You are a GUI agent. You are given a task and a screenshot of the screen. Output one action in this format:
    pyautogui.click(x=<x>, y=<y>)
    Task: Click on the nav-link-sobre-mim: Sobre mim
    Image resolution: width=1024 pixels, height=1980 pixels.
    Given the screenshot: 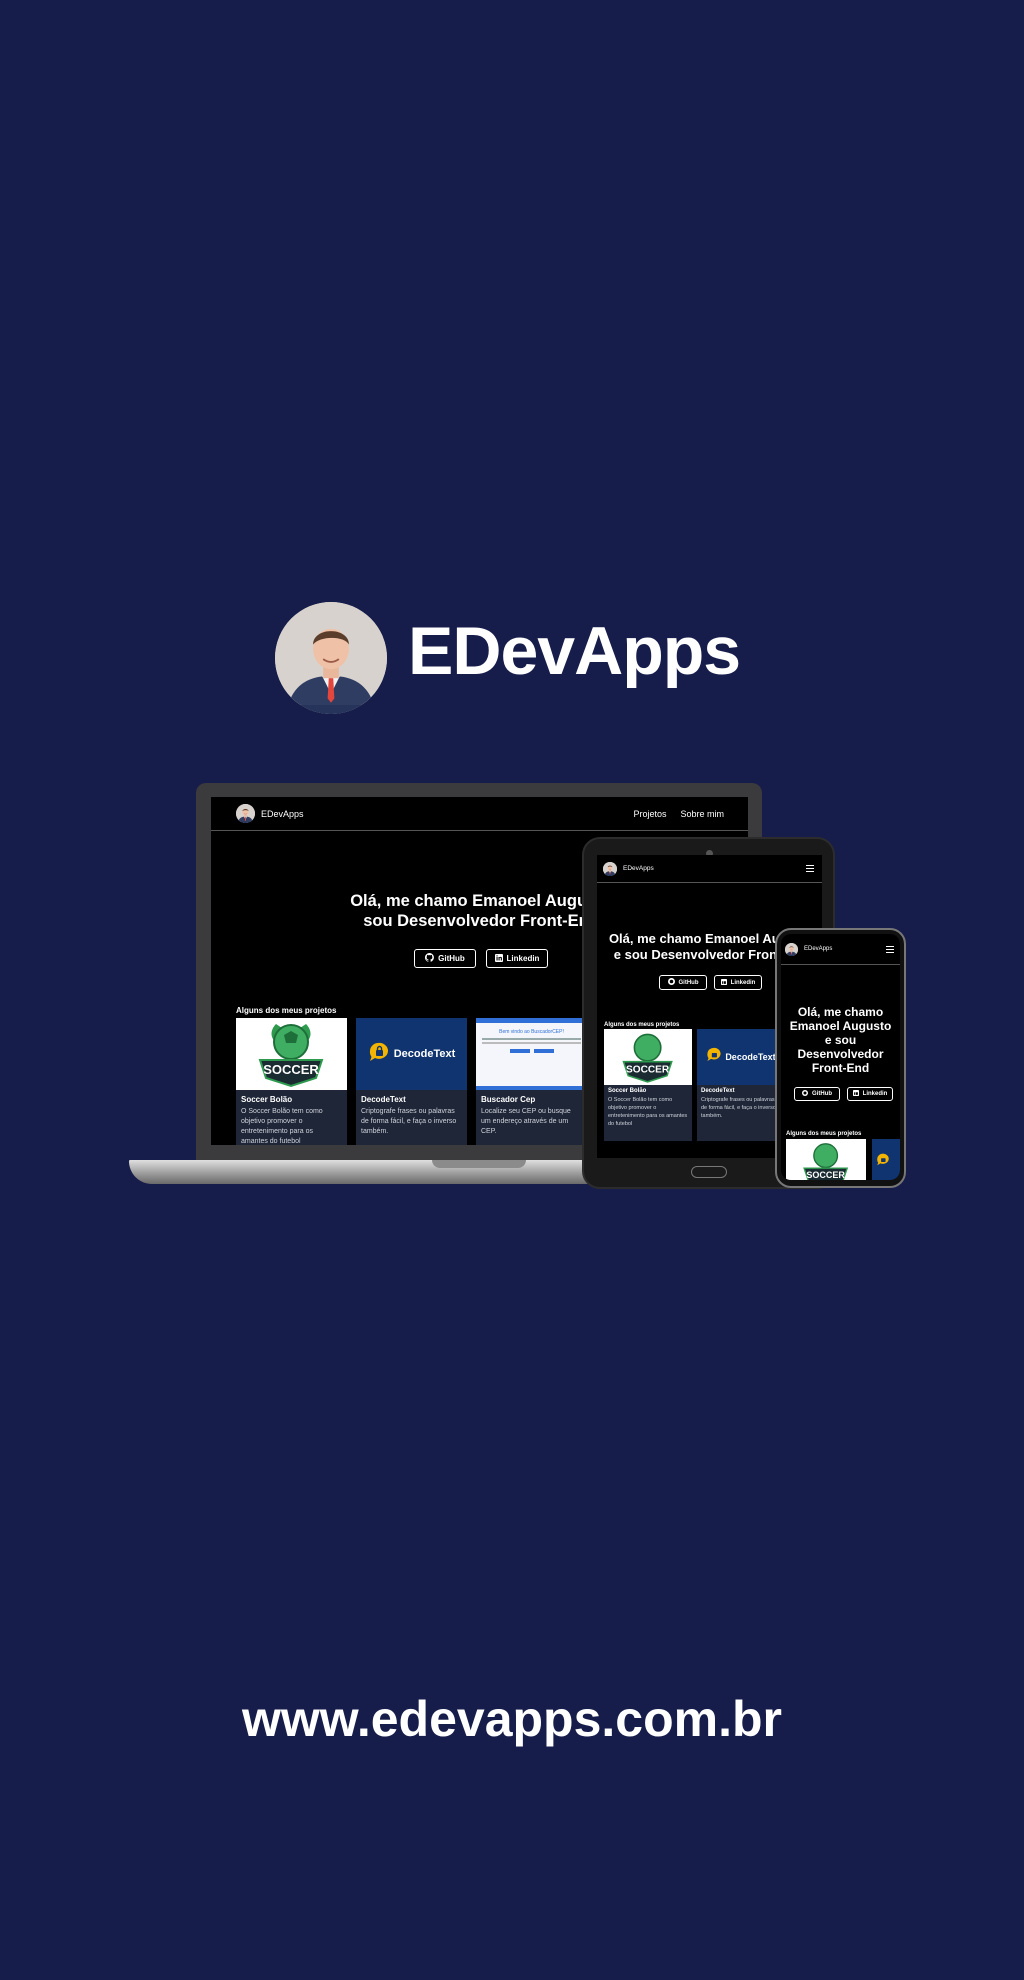 What is the action you would take?
    pyautogui.click(x=702, y=814)
    